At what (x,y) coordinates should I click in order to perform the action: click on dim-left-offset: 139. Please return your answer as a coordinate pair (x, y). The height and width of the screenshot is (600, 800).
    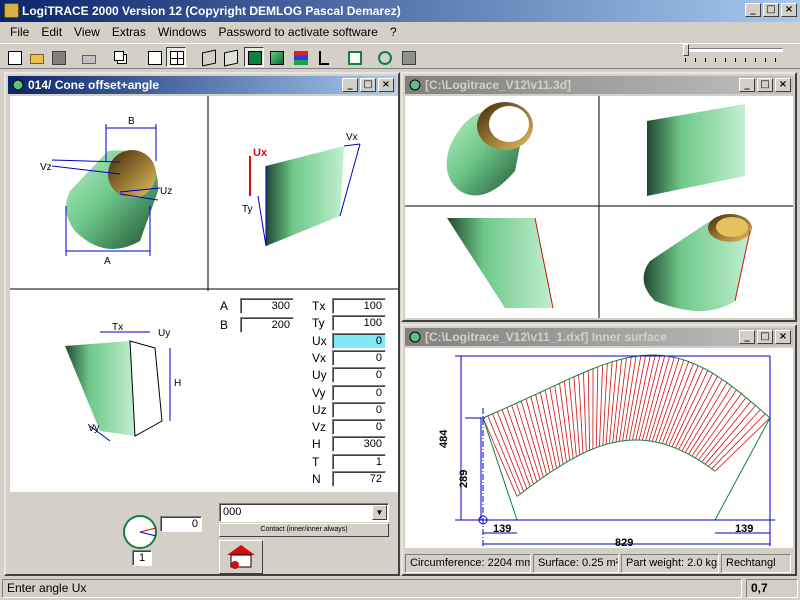
    Looking at the image, I should click on (502, 529).